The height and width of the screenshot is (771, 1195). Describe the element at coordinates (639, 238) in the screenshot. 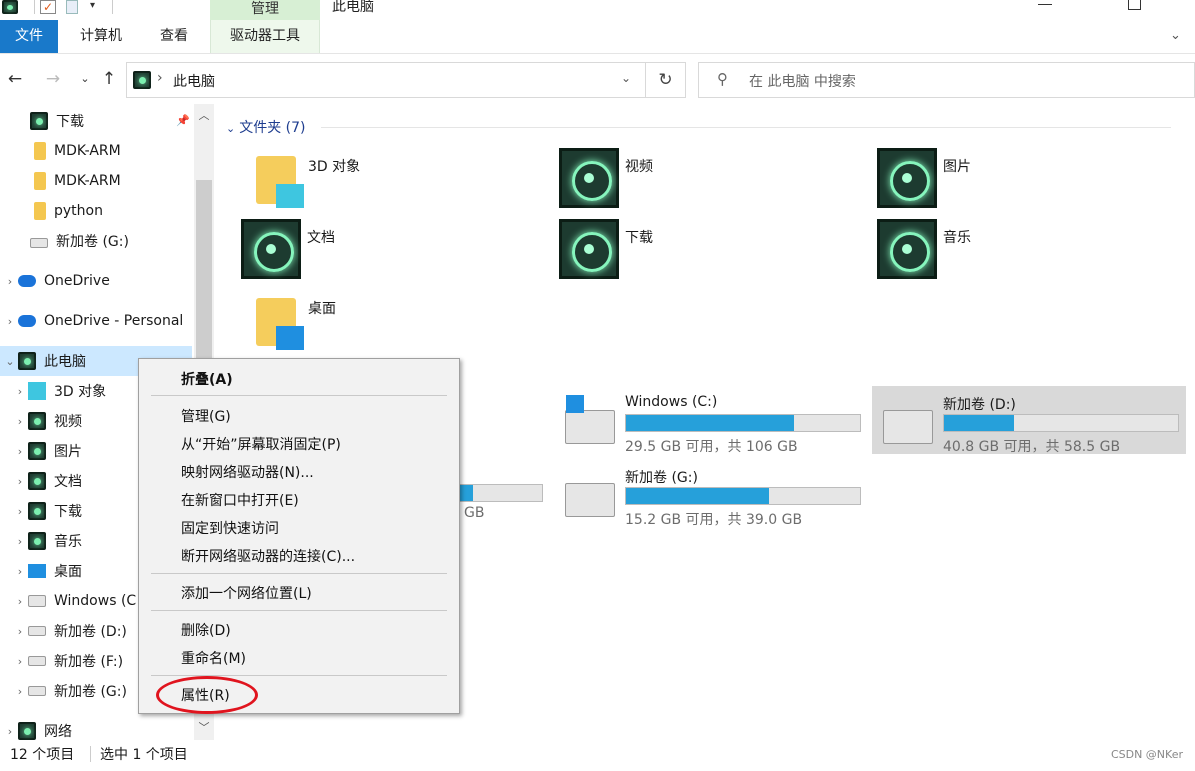

I see `folder-name: 下载` at that location.